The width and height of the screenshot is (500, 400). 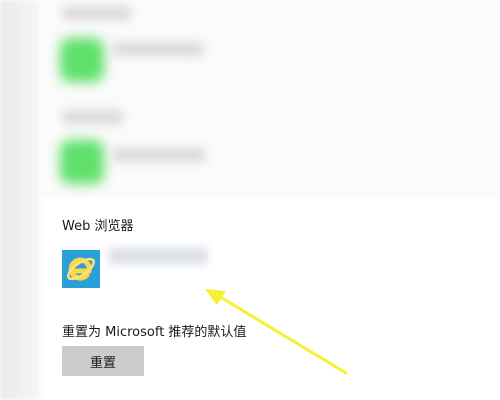 What do you see at coordinates (20, 200) in the screenshot?
I see `blurred-left-panel` at bounding box center [20, 200].